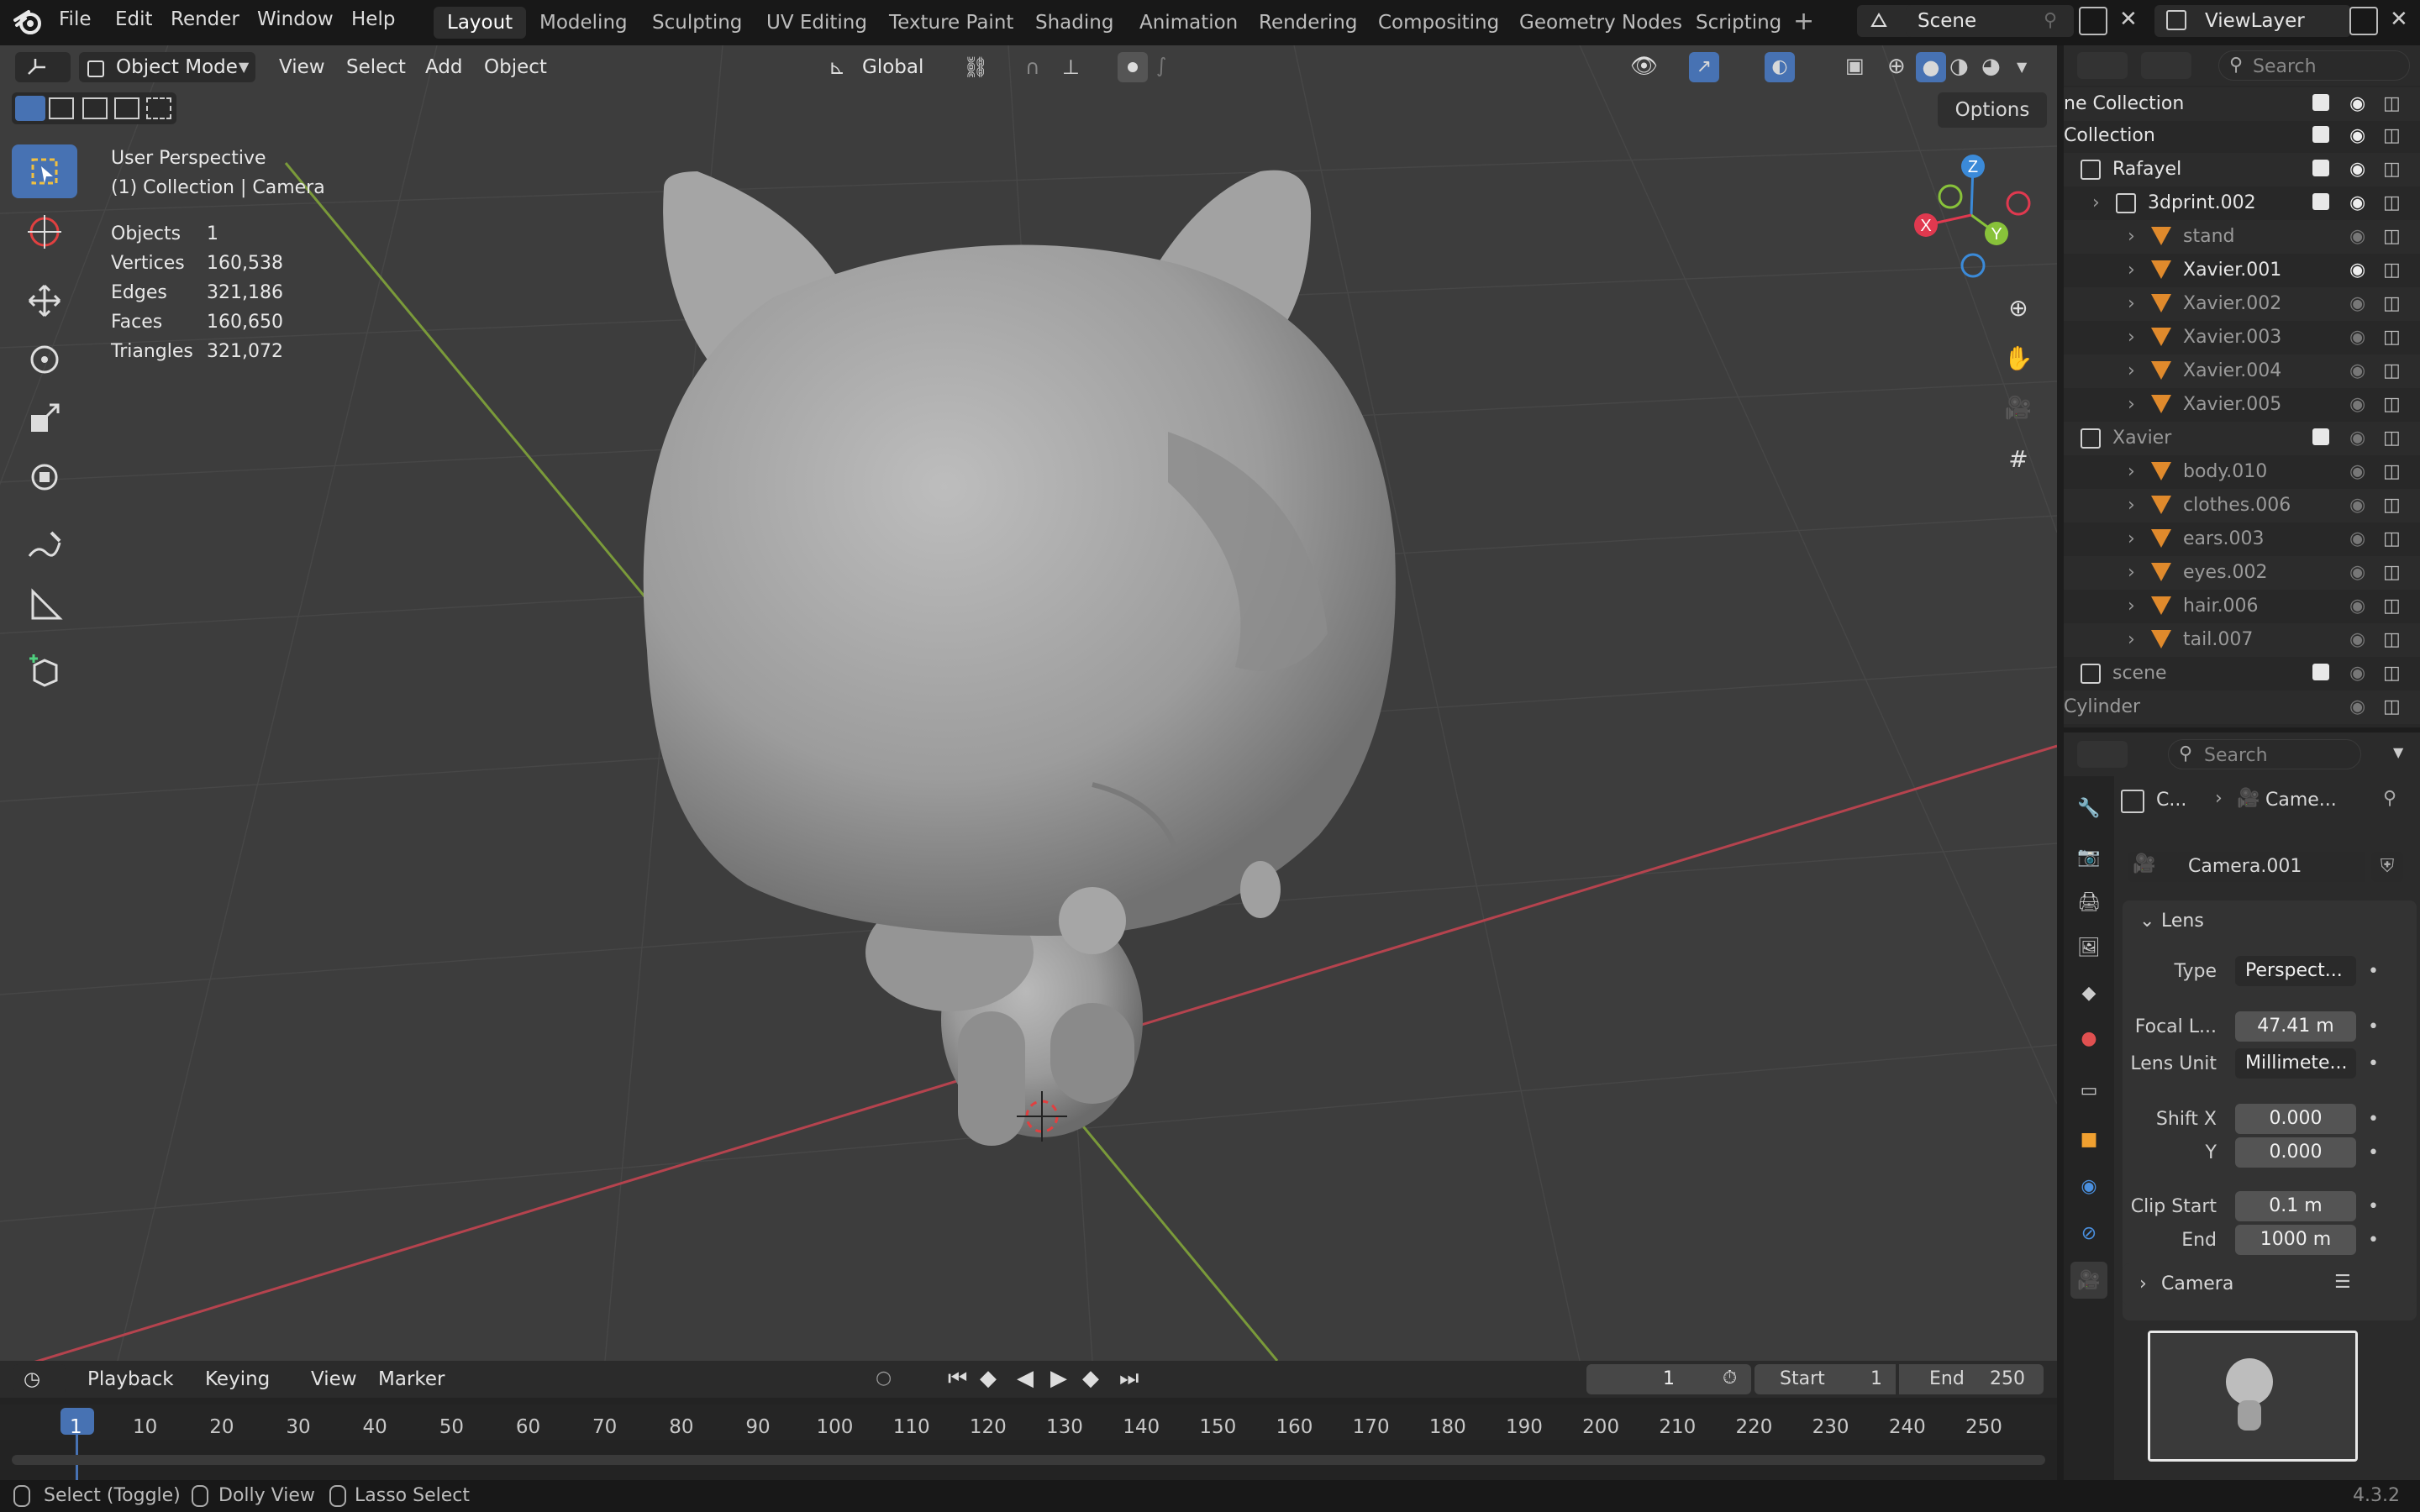 The height and width of the screenshot is (1512, 2420). I want to click on clip-end-field: 1000 m, so click(2295, 1240).